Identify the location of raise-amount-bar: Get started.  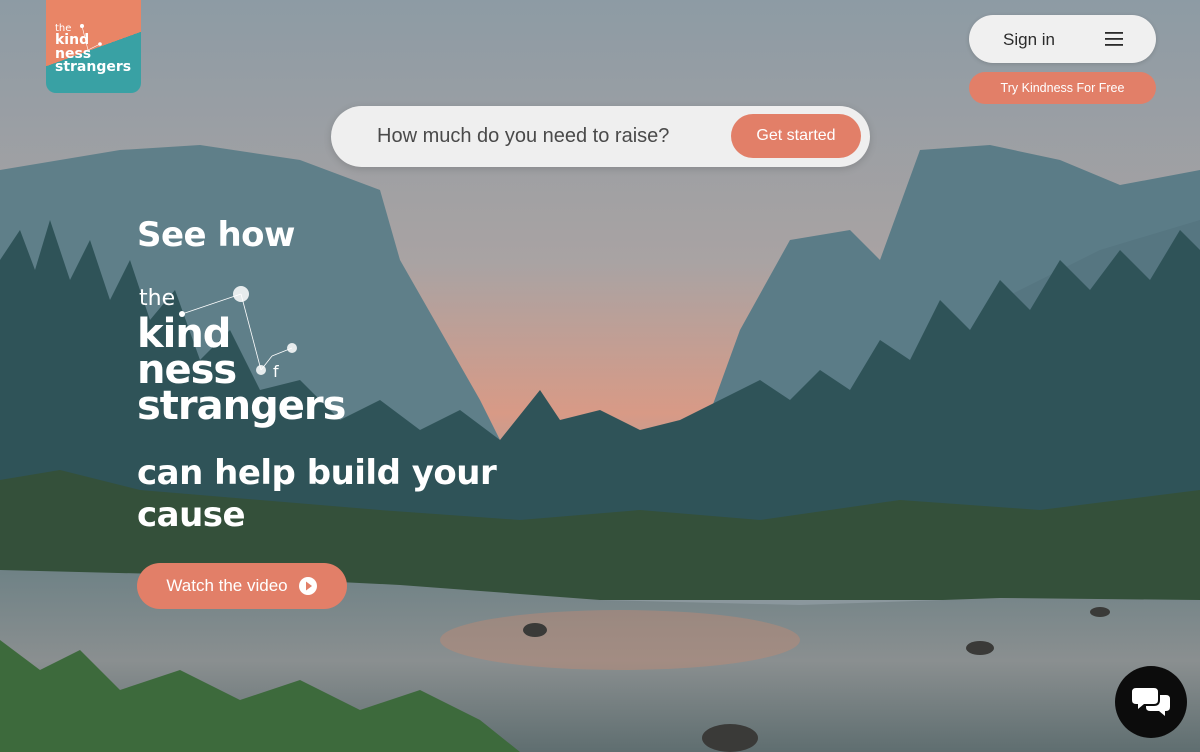
(600, 136).